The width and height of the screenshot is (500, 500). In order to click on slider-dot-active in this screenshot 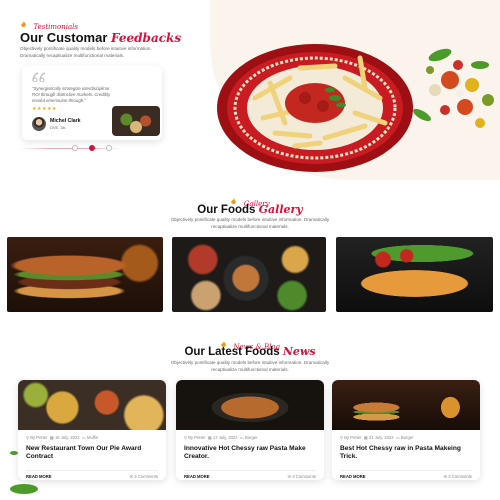, I will do `click(92, 148)`.